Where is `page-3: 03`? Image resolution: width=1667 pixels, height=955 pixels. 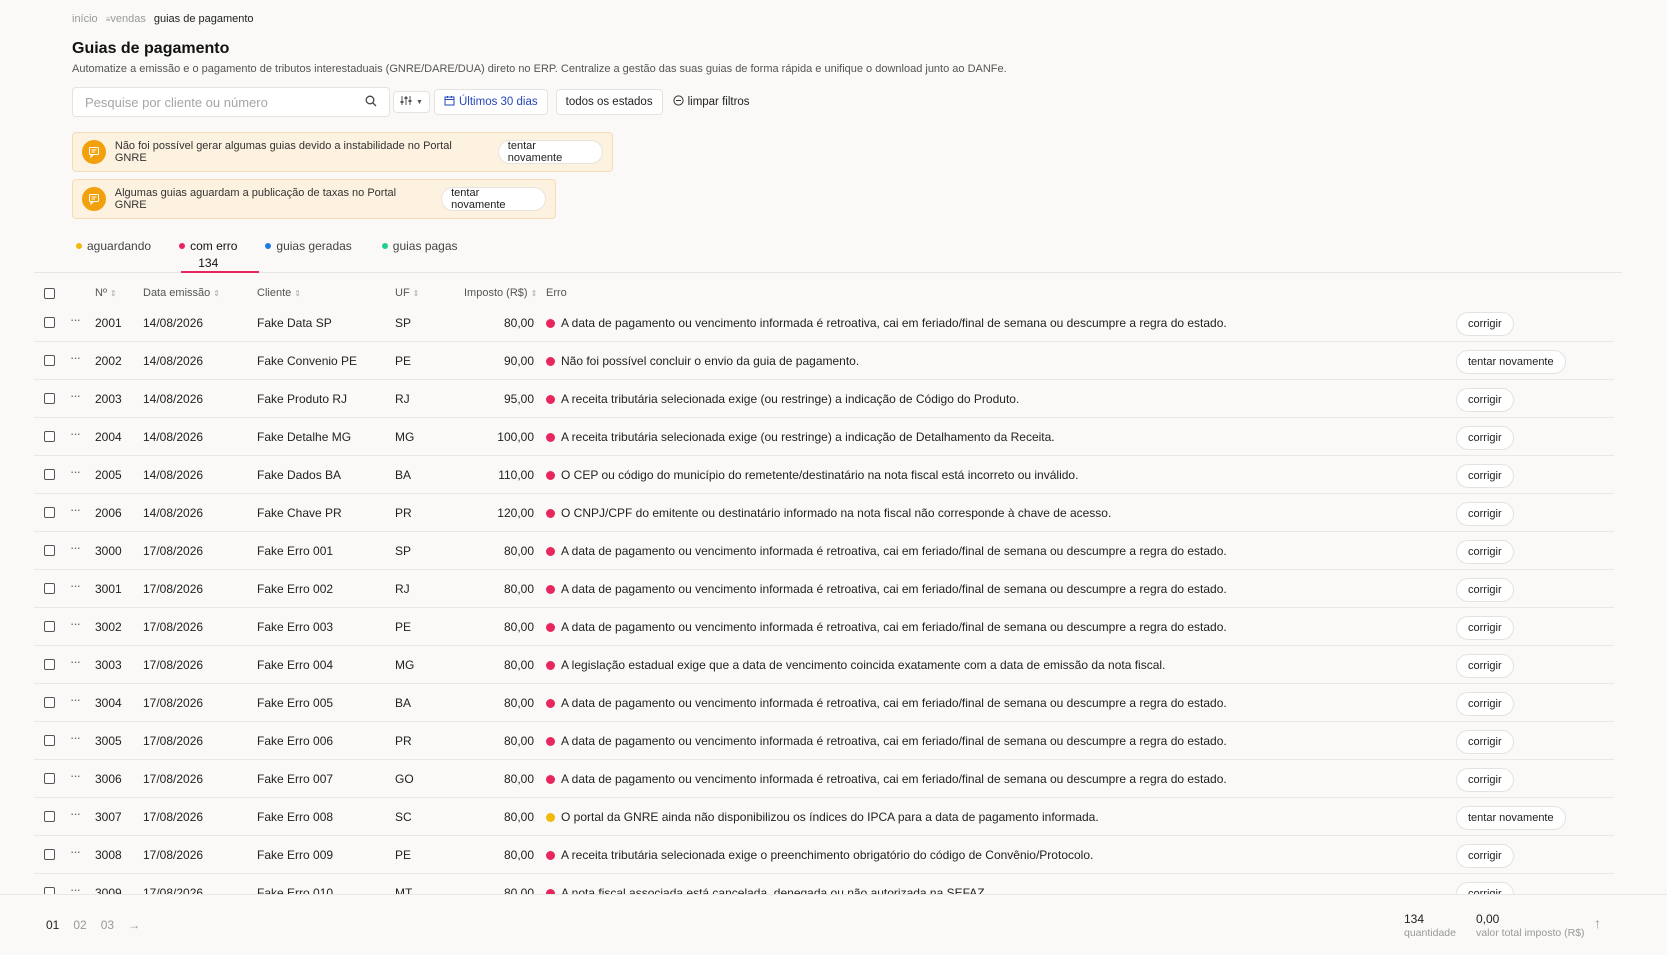
page-3: 03 is located at coordinates (107, 925).